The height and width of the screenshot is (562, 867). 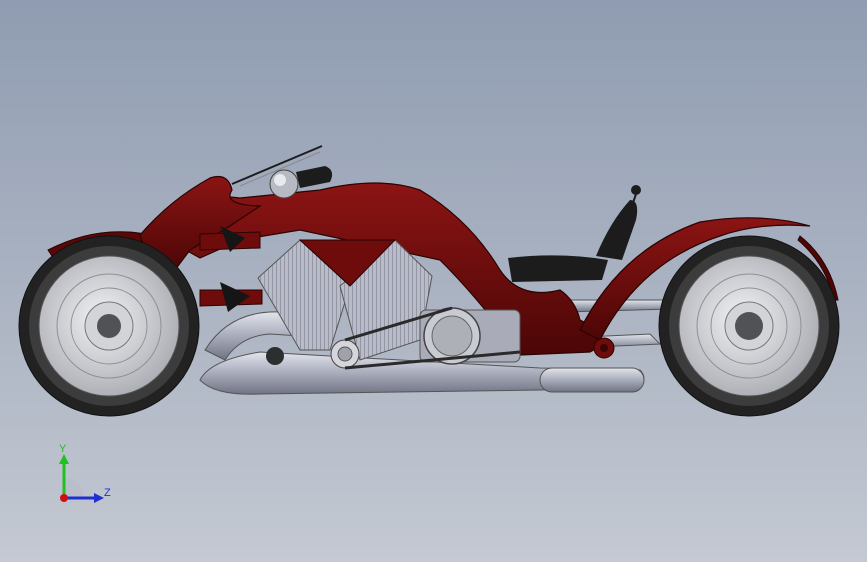 I want to click on y-axis-label: Y, so click(x=63, y=449).